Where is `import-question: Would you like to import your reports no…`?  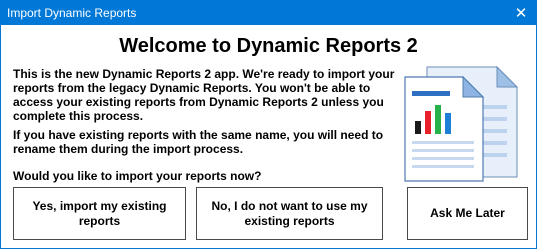
import-question: Would you like to import your reports no… is located at coordinates (137, 176).